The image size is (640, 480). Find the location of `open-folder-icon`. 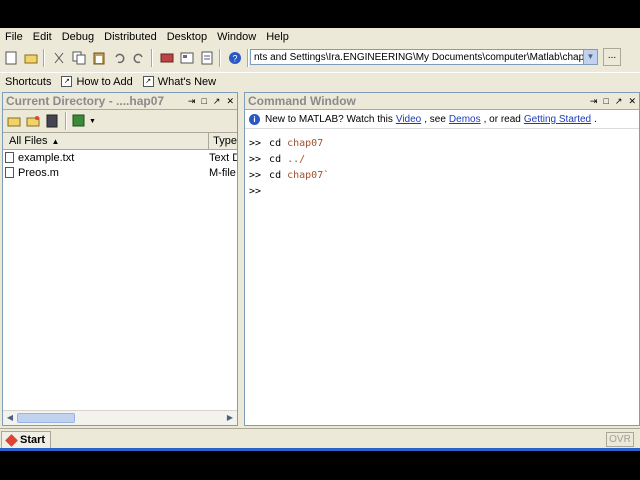

open-folder-icon is located at coordinates (31, 58).